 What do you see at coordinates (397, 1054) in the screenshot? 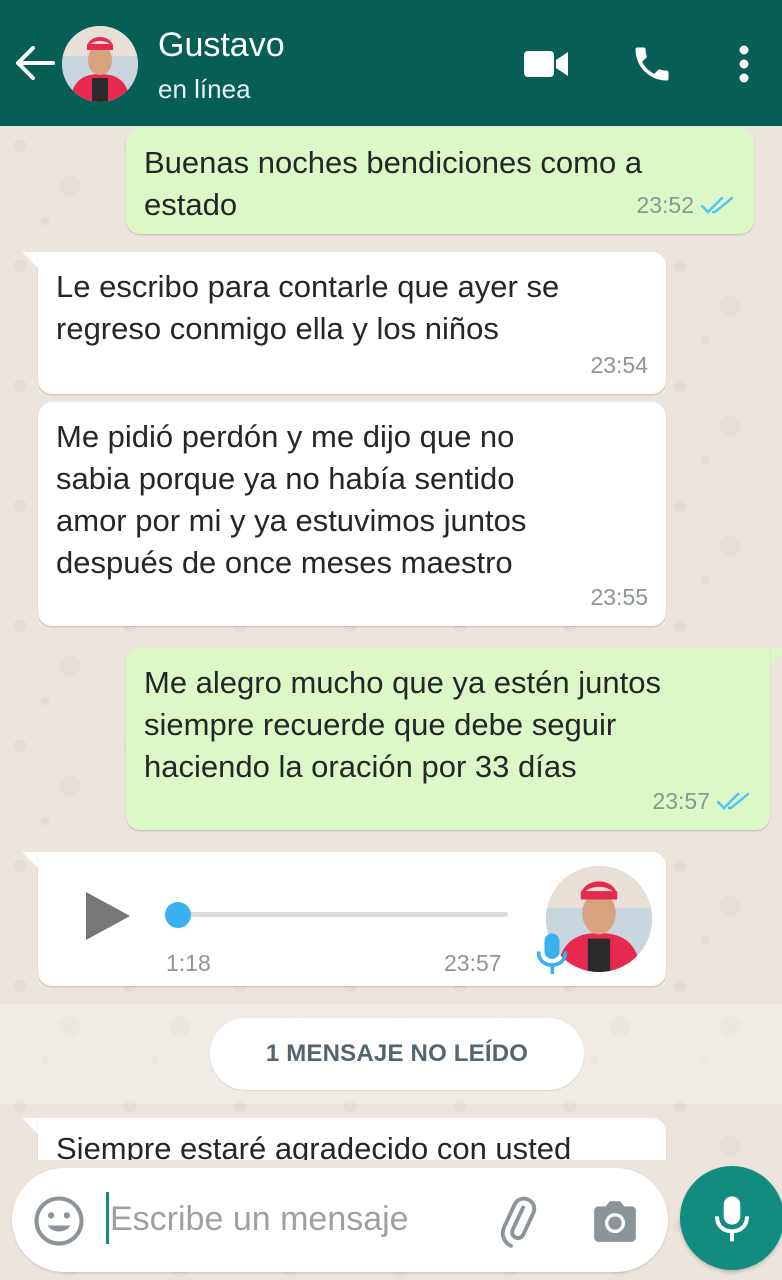
I see `unread-divider: 1 MENSAJE NO LEÍDO` at bounding box center [397, 1054].